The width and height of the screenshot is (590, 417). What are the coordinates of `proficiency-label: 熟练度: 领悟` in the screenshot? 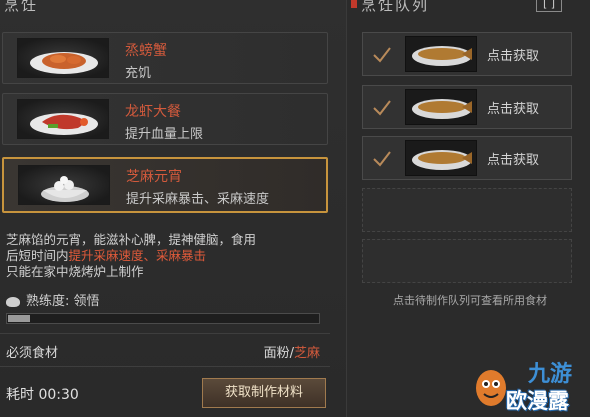 It's located at (63, 301).